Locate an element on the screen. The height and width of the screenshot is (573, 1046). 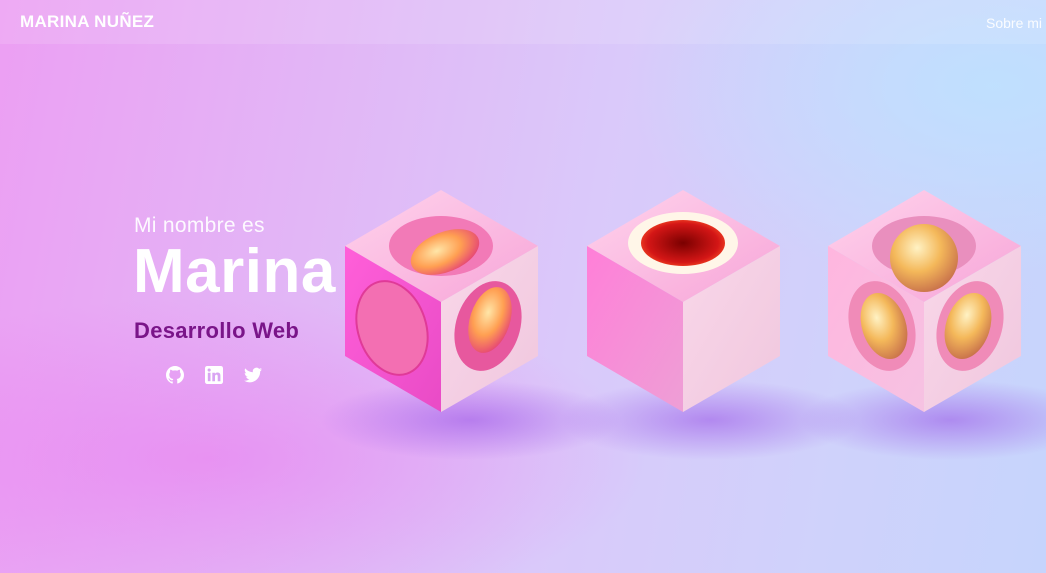
brand-logo-text: MARINA NUÑEZ is located at coordinates (87, 22).